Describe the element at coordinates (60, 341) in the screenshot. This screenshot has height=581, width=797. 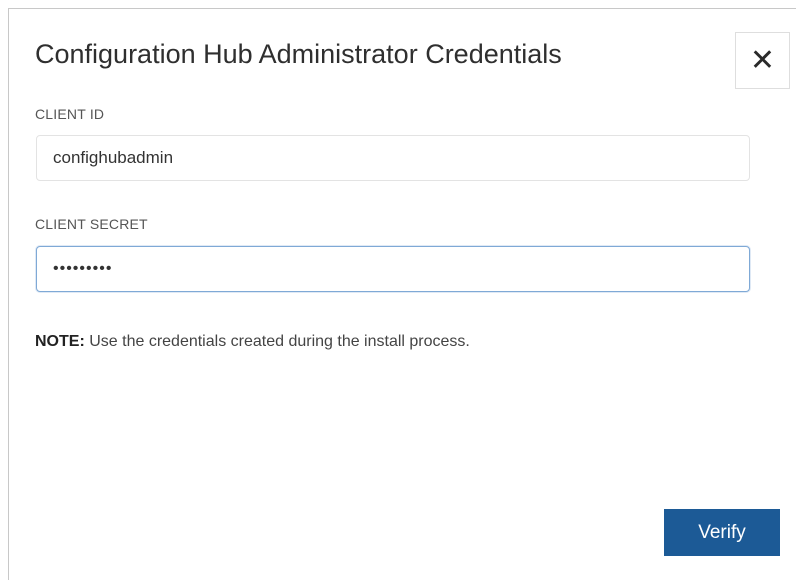
I see `note-prefix: NOTE:` at that location.